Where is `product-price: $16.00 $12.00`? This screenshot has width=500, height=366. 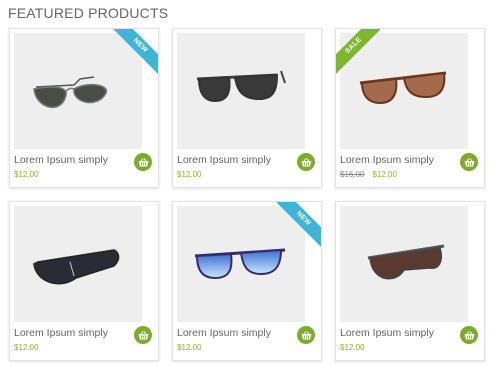 product-price: $16.00 $12.00 is located at coordinates (368, 174).